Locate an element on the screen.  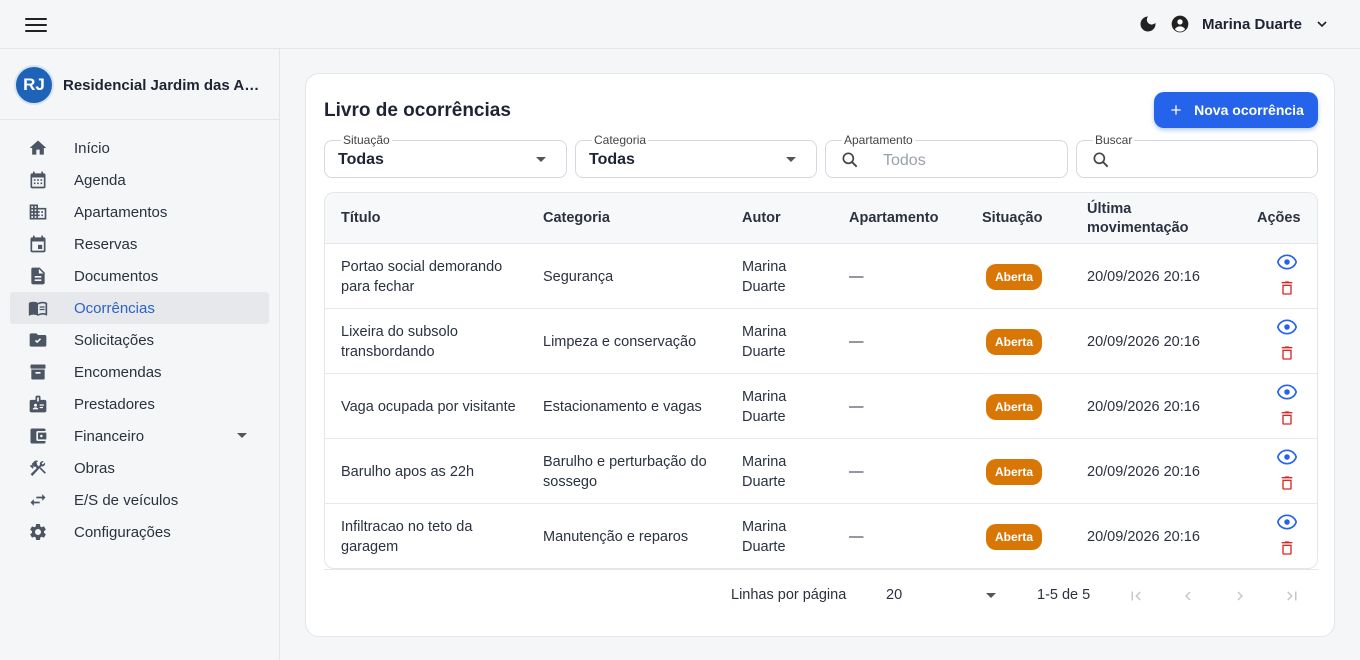
sidebar-item-agenda: Agenda is located at coordinates (139, 180).